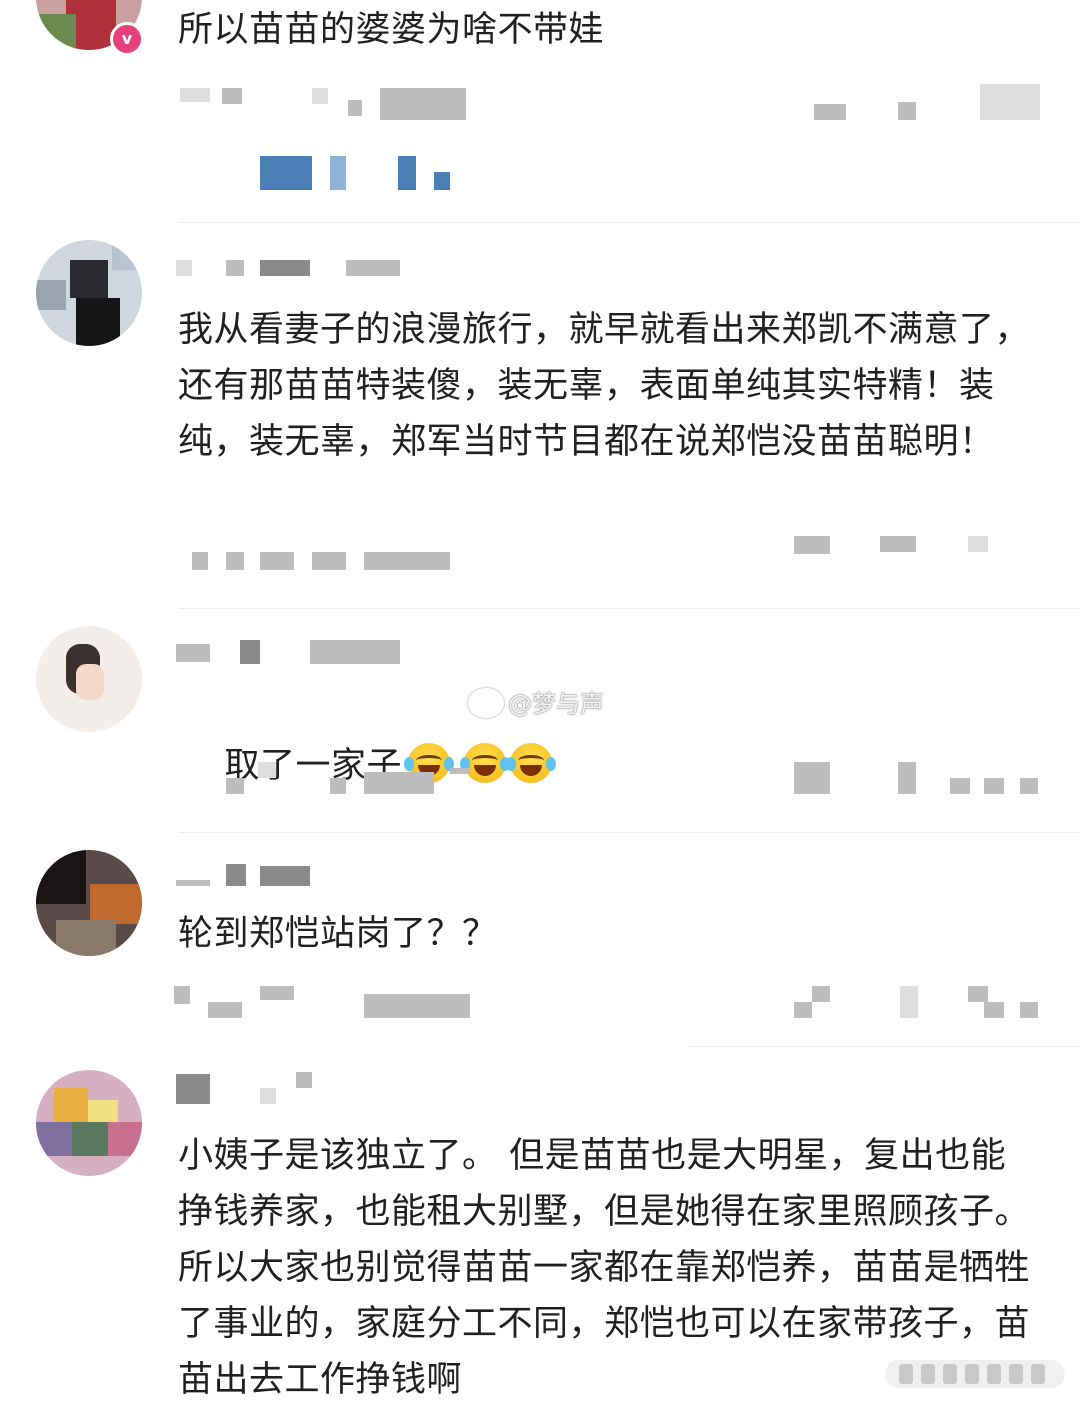 This screenshot has height=1408, width=1080. I want to click on more-replies-button, so click(975, 1374).